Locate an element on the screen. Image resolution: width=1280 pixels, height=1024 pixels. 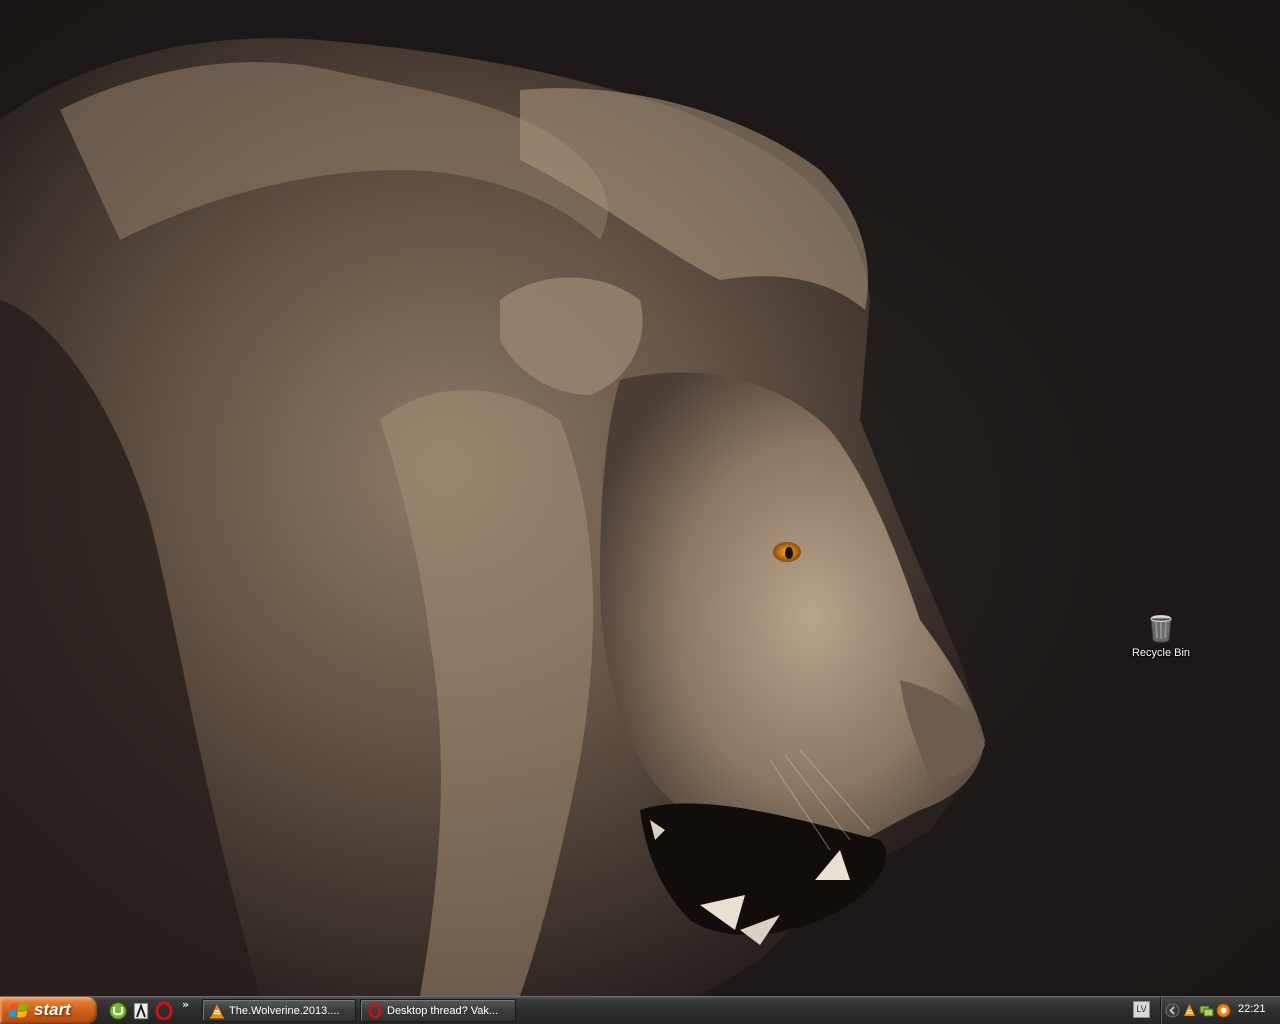
recycle-bin-icon is located at coordinates (1161, 629).